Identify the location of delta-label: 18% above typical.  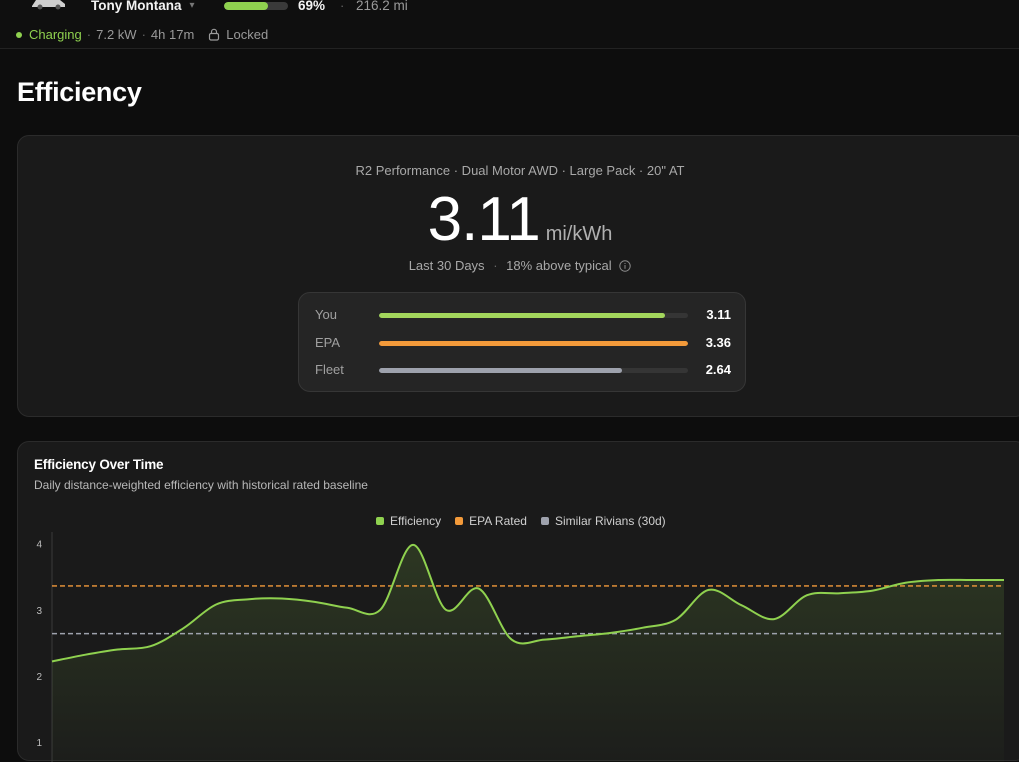
(559, 265).